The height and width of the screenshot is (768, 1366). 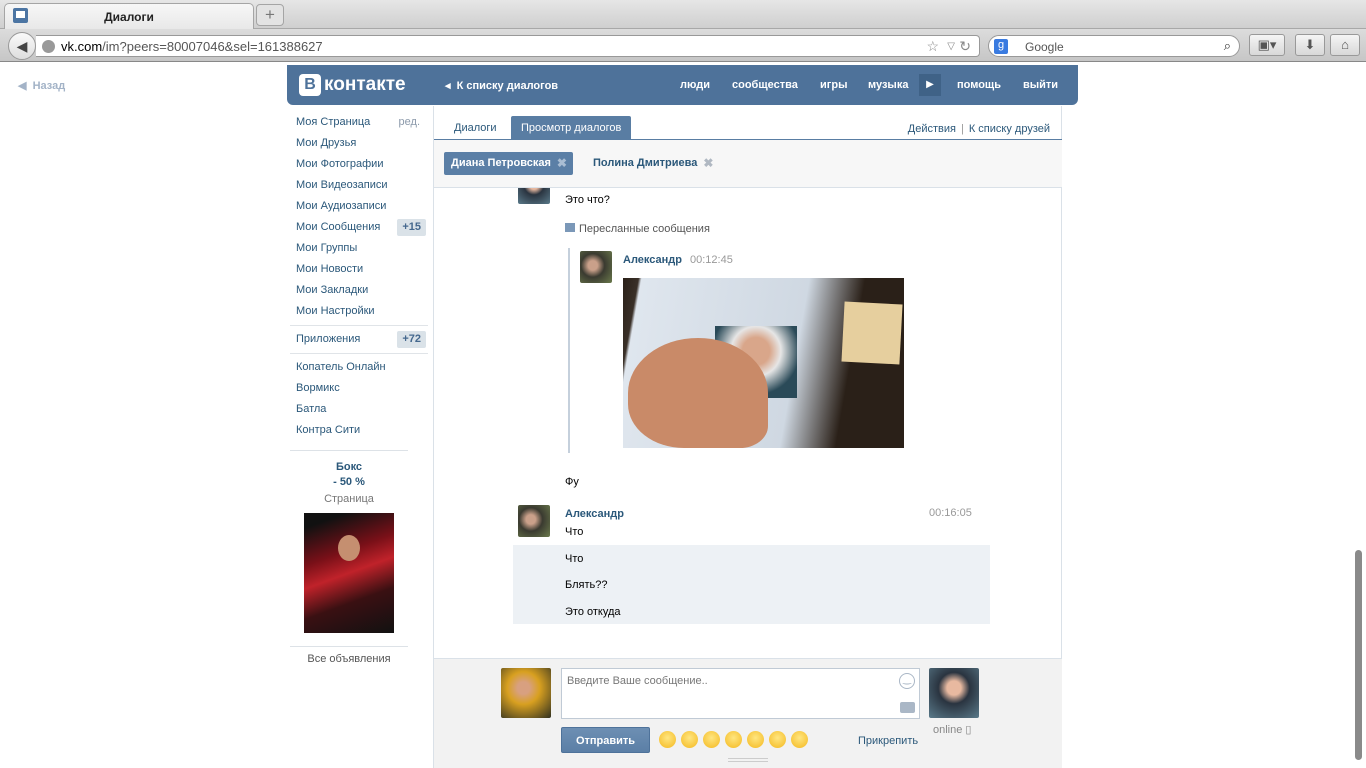 What do you see at coordinates (888, 85) in the screenshot?
I see `nav-music: музыка` at bounding box center [888, 85].